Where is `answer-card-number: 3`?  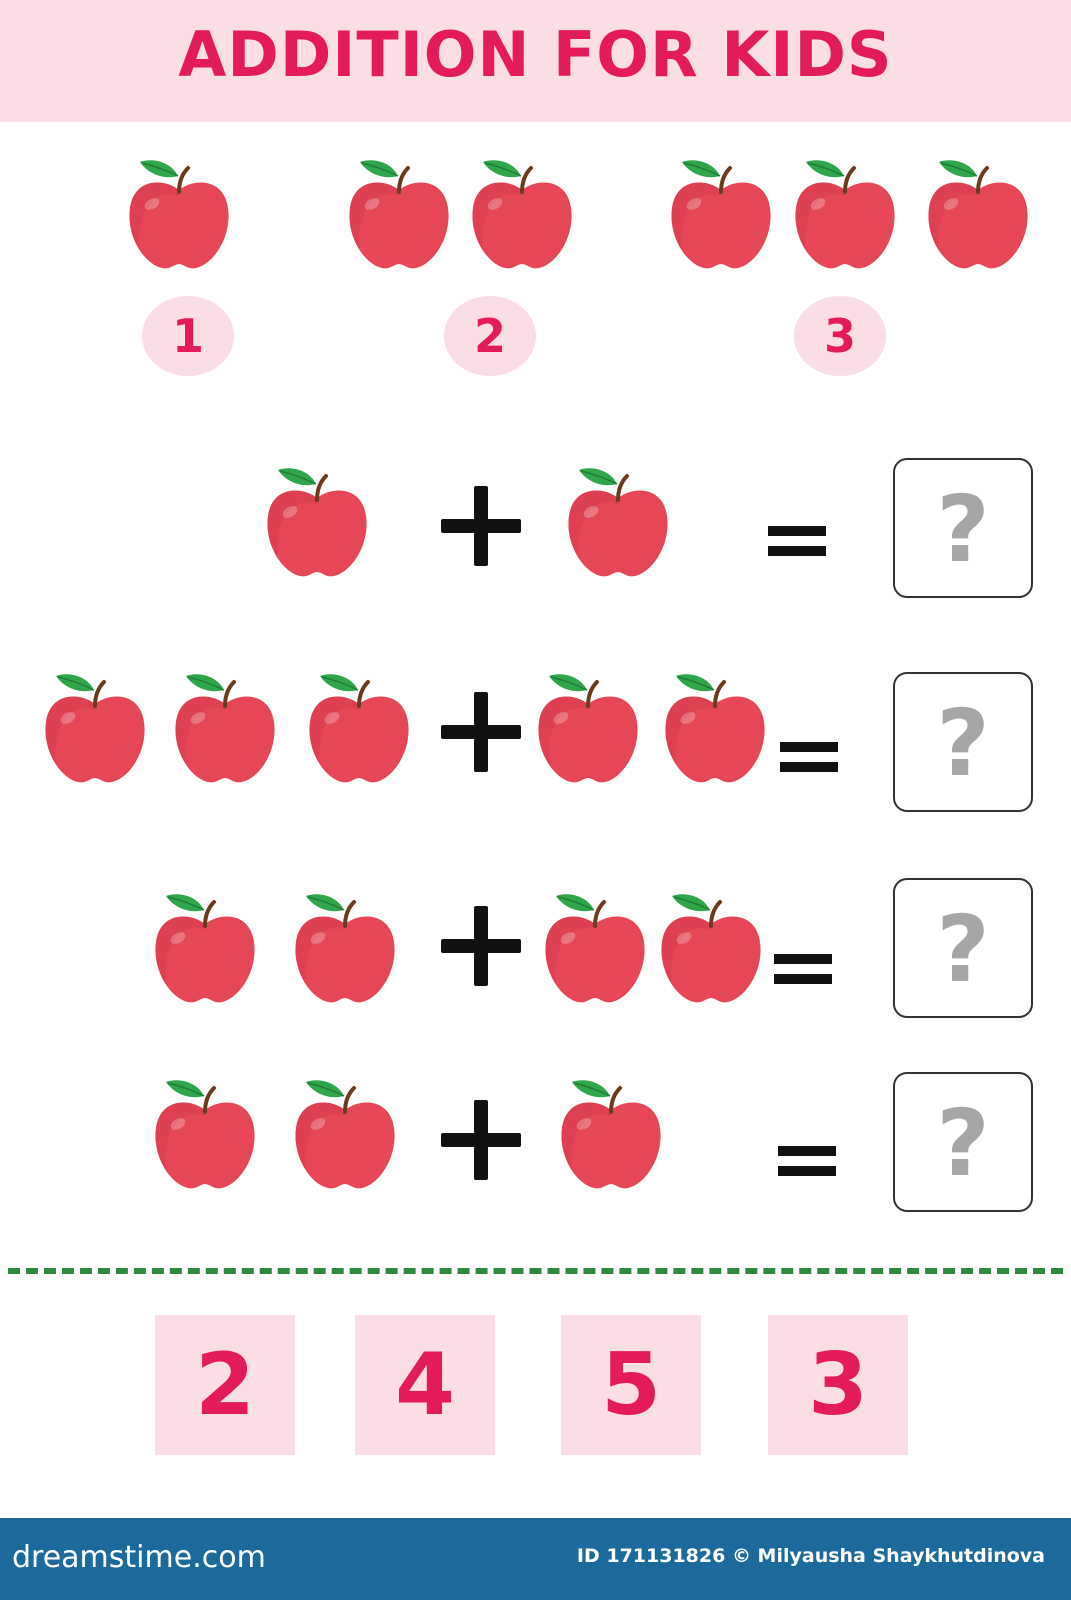
answer-card-number: 3 is located at coordinates (838, 1385).